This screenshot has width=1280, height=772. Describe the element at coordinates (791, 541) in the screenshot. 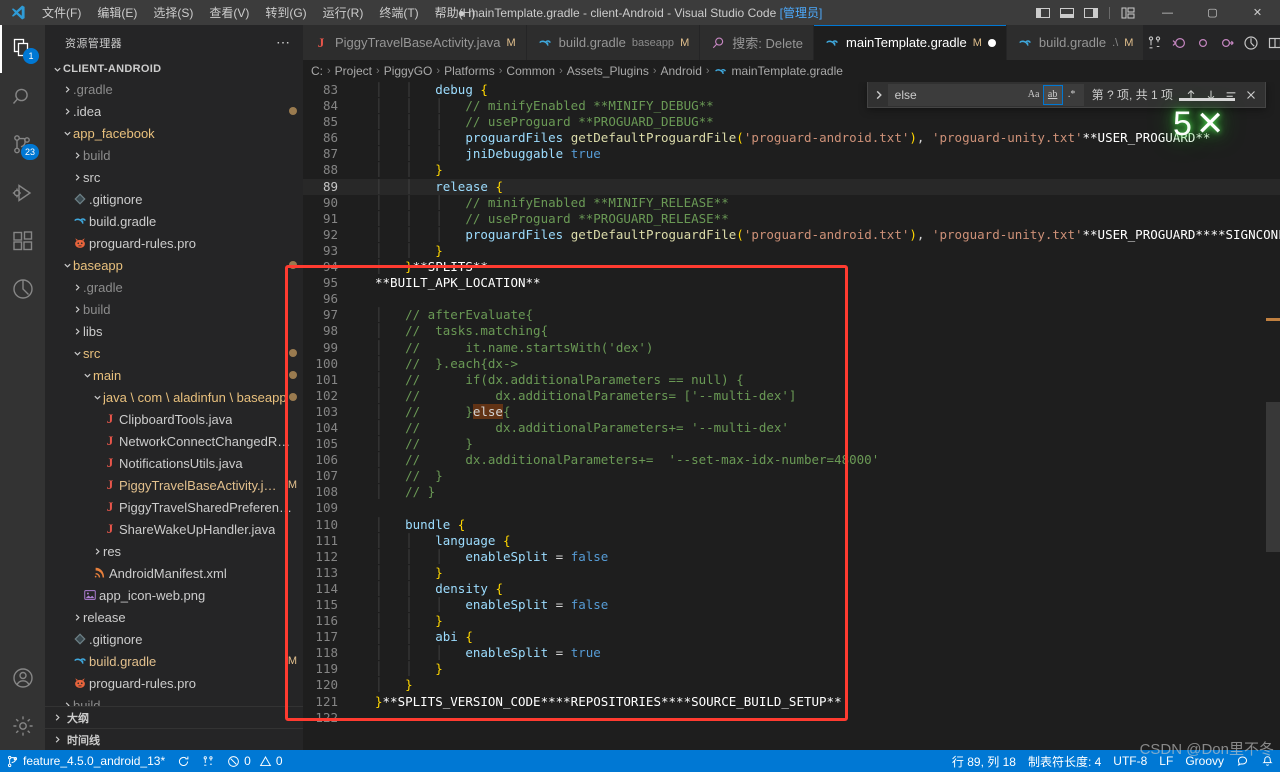

I see `code-line: 111 │ │ language {` at that location.